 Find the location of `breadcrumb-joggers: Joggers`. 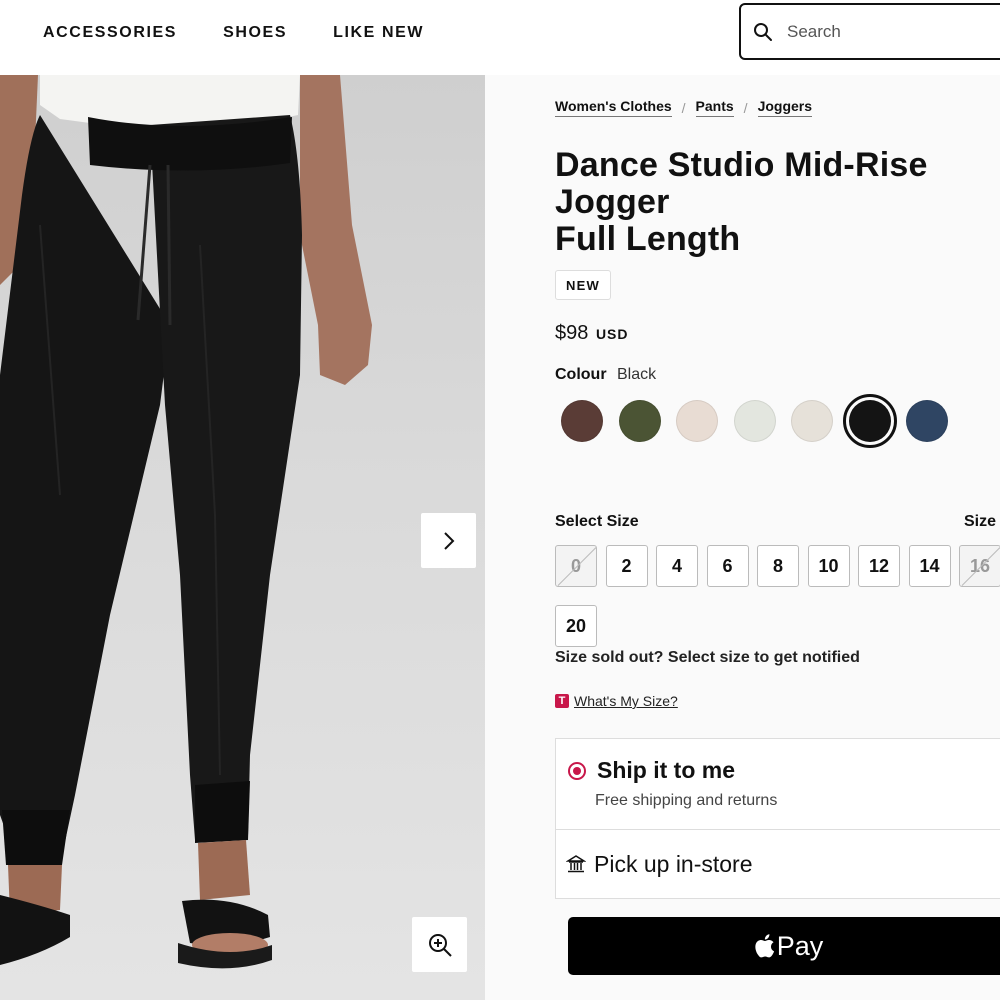

breadcrumb-joggers: Joggers is located at coordinates (785, 107).